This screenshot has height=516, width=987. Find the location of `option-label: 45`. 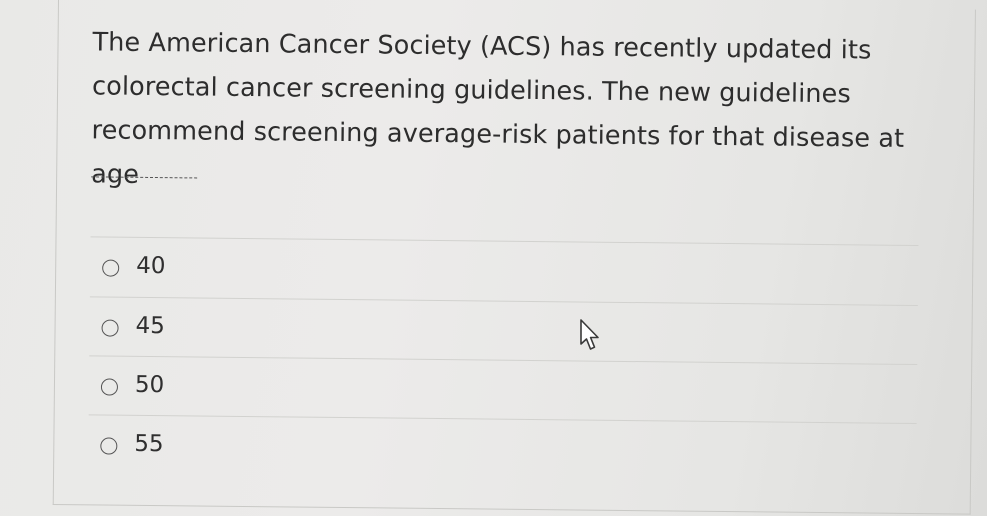

option-label: 45 is located at coordinates (150, 326).